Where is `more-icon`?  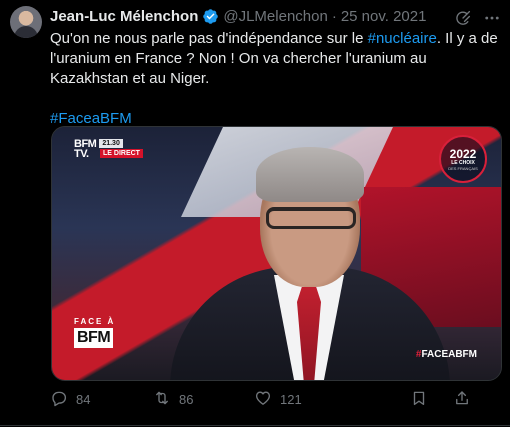 more-icon is located at coordinates (492, 18).